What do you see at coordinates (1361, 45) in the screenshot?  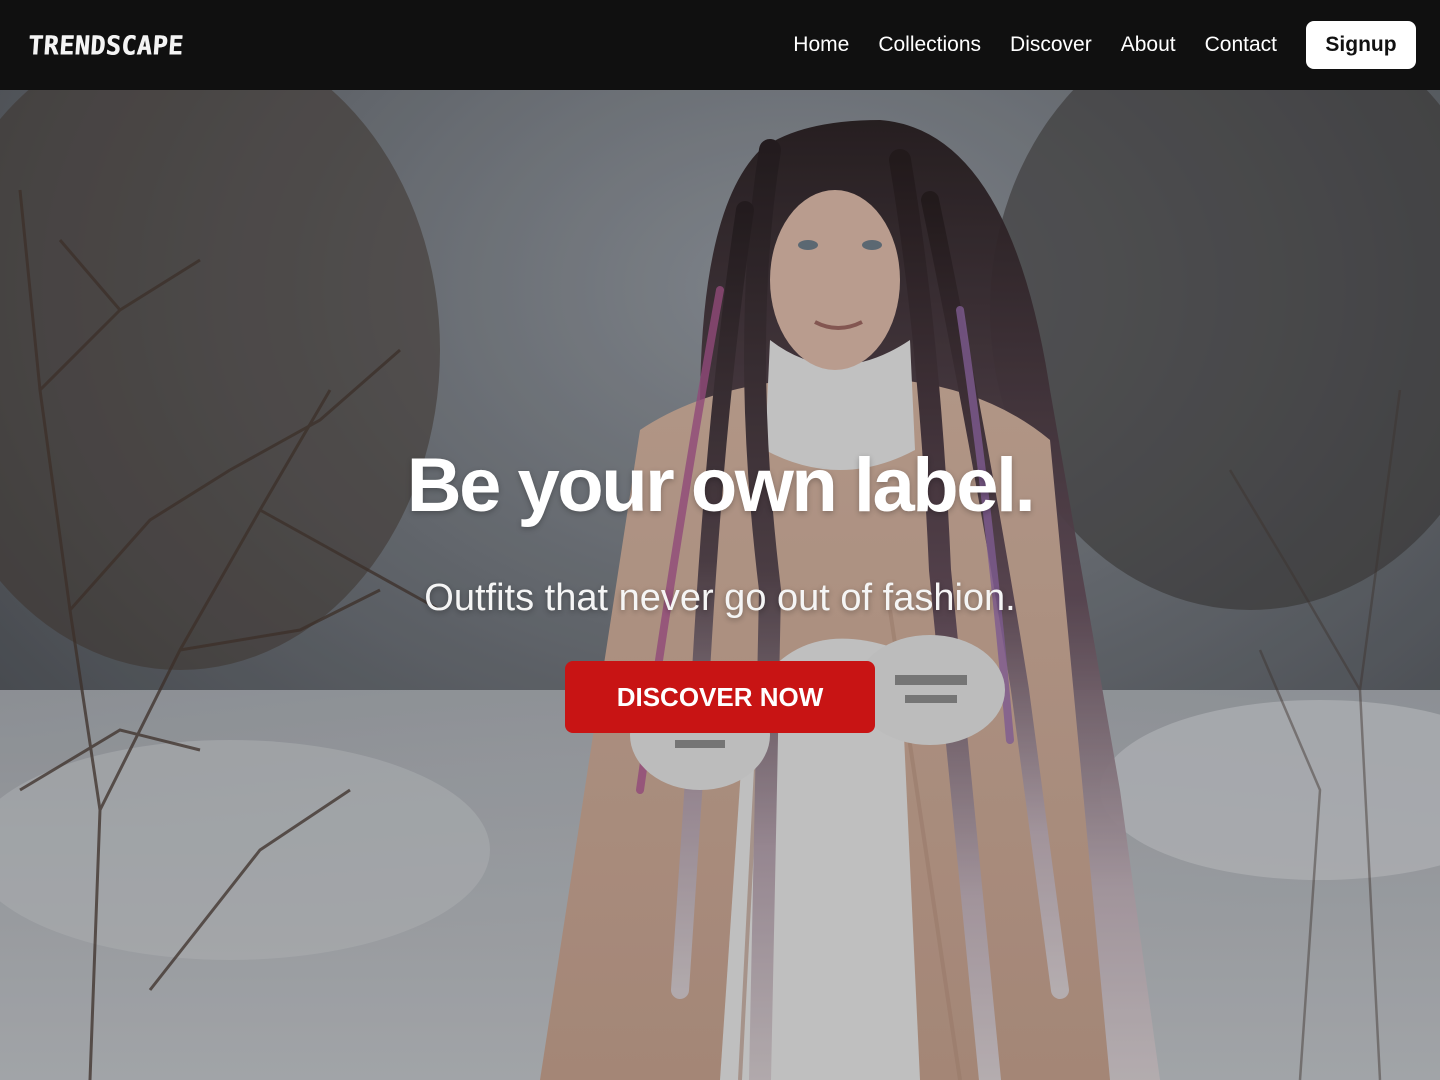 I see `signup-button: Signup` at bounding box center [1361, 45].